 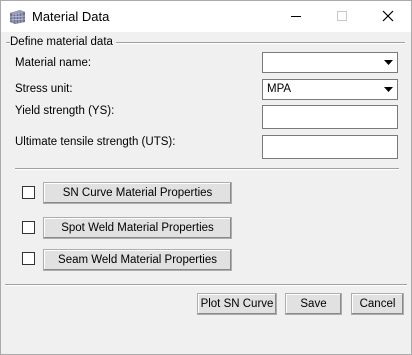 What do you see at coordinates (260, 43) in the screenshot?
I see `group-border-right` at bounding box center [260, 43].